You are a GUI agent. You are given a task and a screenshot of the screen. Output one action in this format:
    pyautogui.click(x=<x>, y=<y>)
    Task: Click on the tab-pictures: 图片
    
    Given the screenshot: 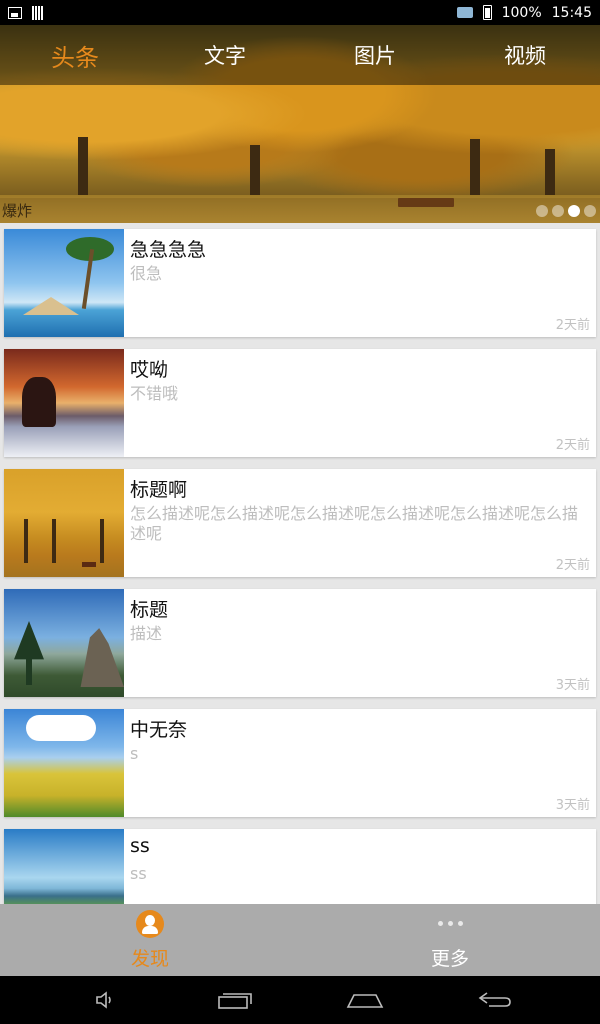 What is the action you would take?
    pyautogui.click(x=375, y=55)
    